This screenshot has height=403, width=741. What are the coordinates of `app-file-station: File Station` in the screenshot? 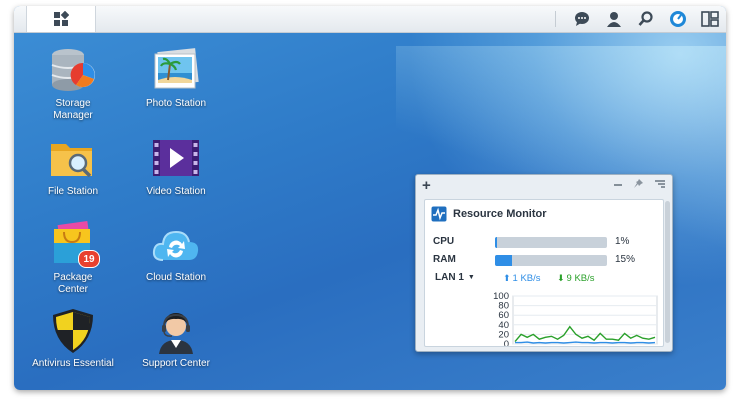 It's located at (73, 166).